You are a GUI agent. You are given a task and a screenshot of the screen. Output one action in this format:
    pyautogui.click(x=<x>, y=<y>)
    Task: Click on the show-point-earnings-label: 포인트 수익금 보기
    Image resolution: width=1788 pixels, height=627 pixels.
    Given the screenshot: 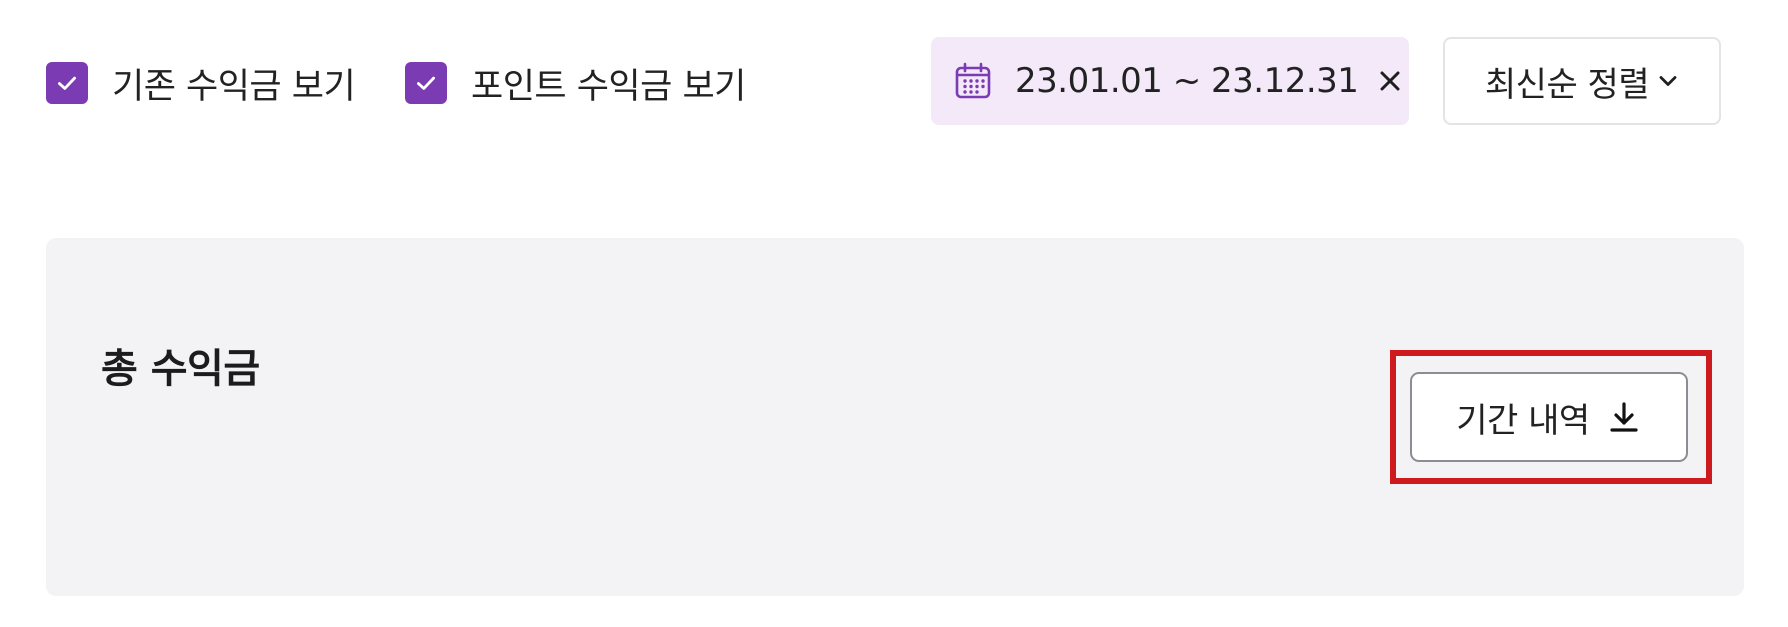 What is the action you would take?
    pyautogui.click(x=608, y=86)
    